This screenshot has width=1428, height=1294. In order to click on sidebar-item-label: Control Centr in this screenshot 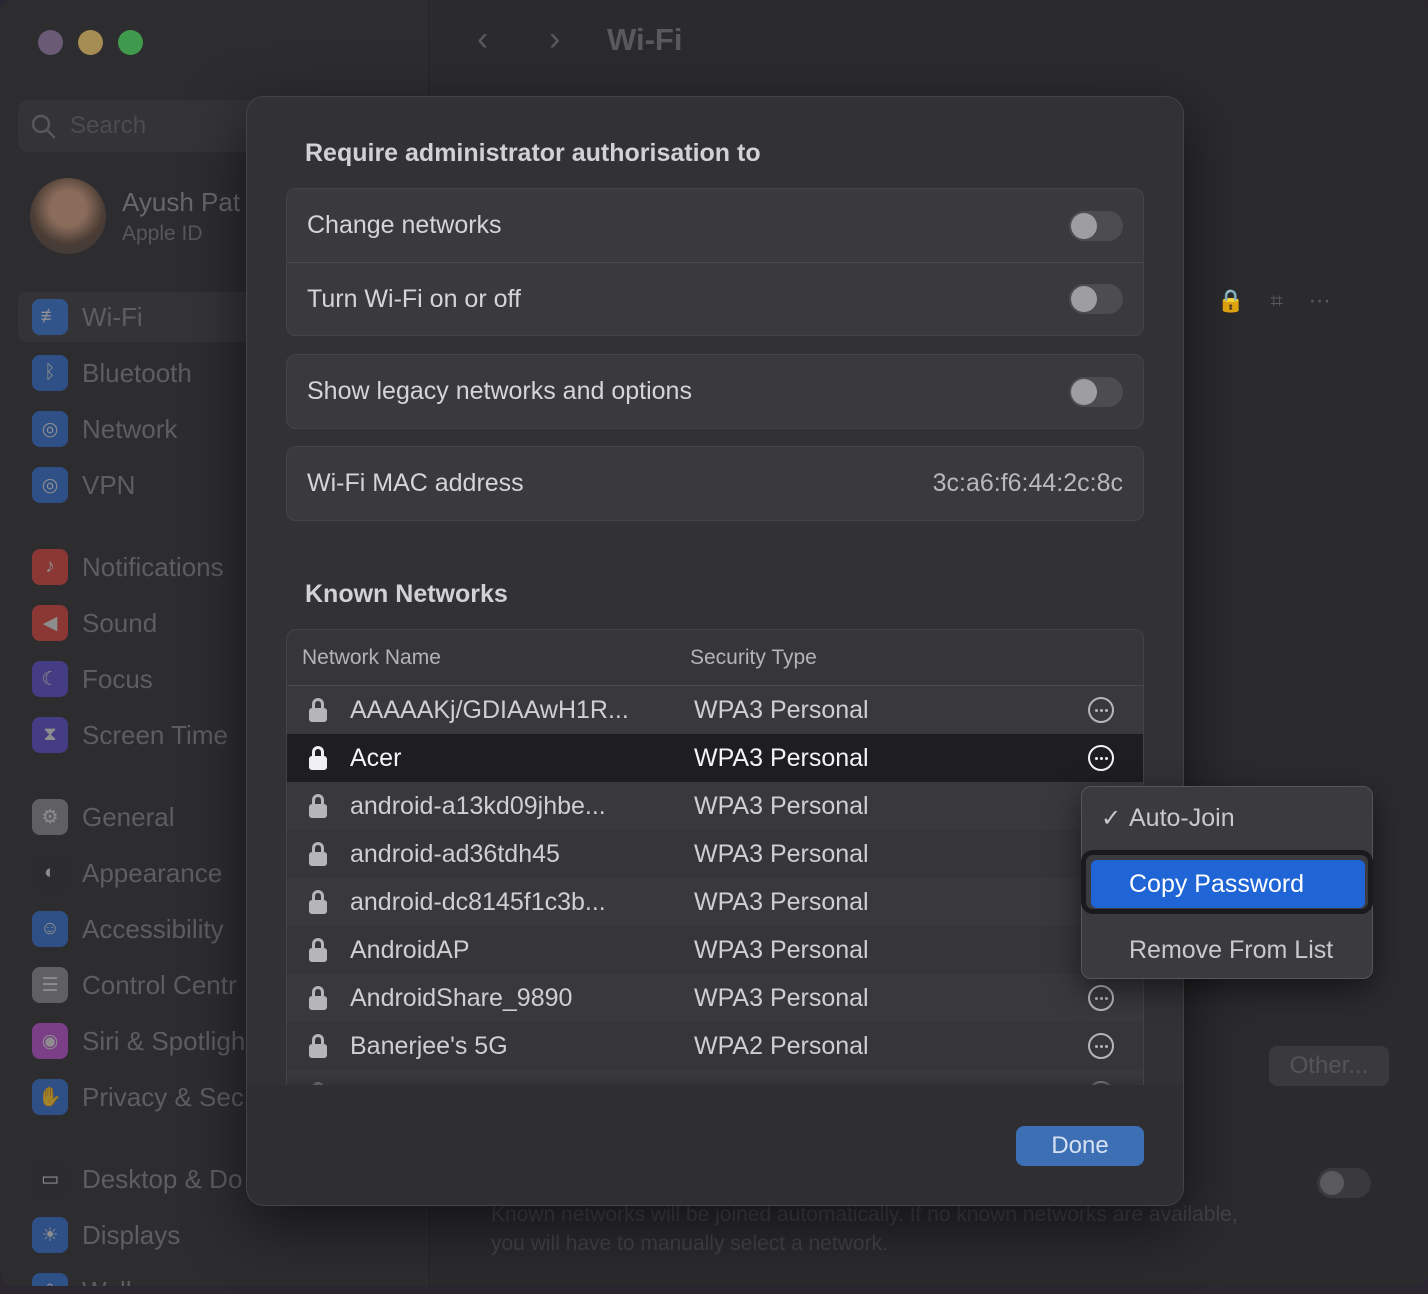, I will do `click(159, 984)`.